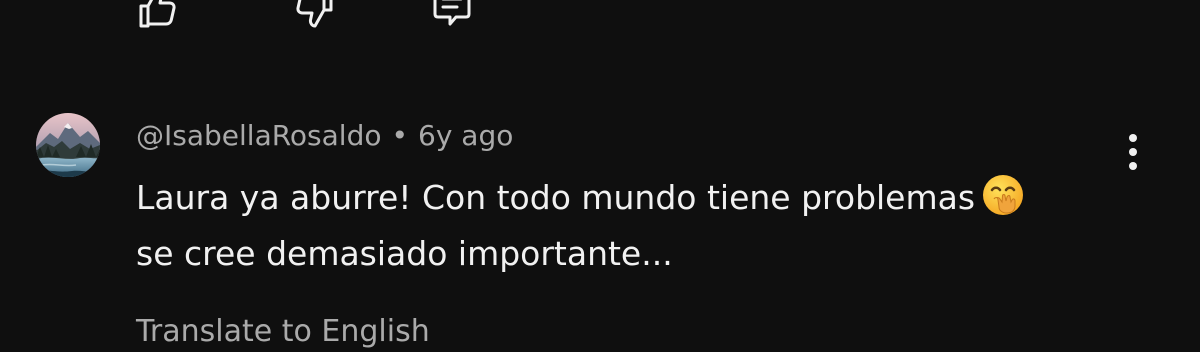  What do you see at coordinates (314, 14) in the screenshot?
I see `thumb-down-icon` at bounding box center [314, 14].